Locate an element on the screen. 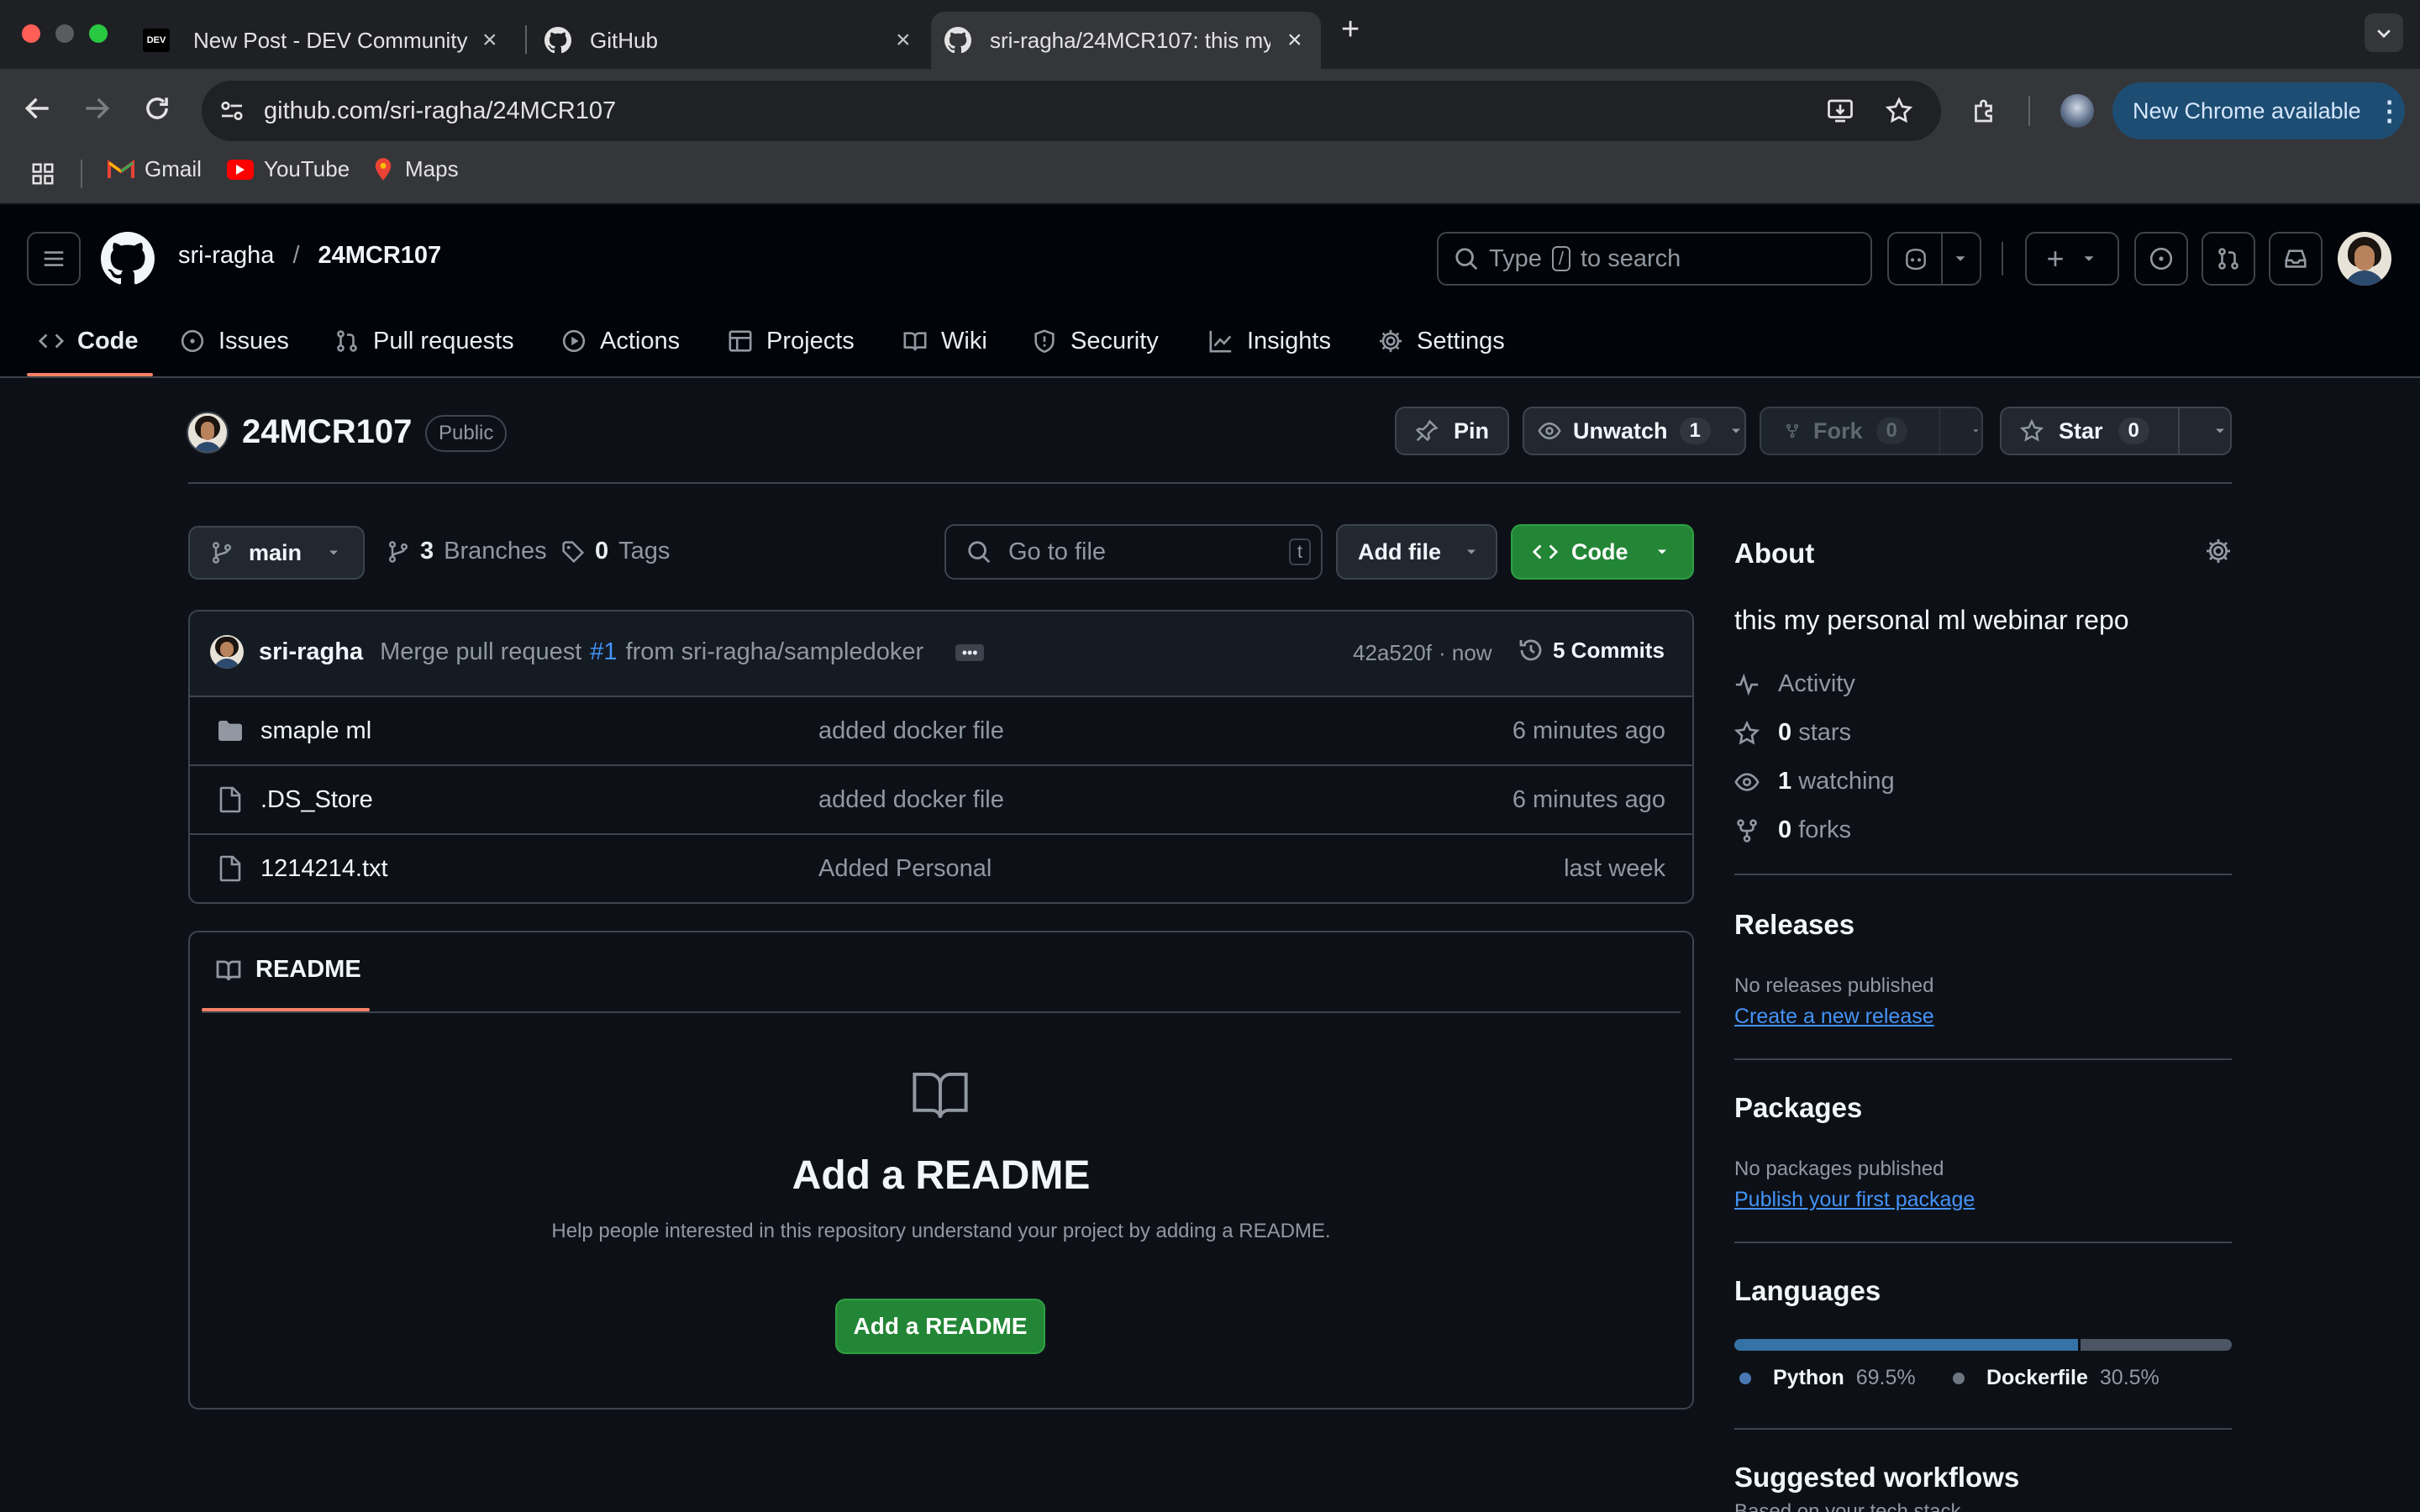 The image size is (2420, 1512). tags-link: 0 Tags is located at coordinates (615, 551).